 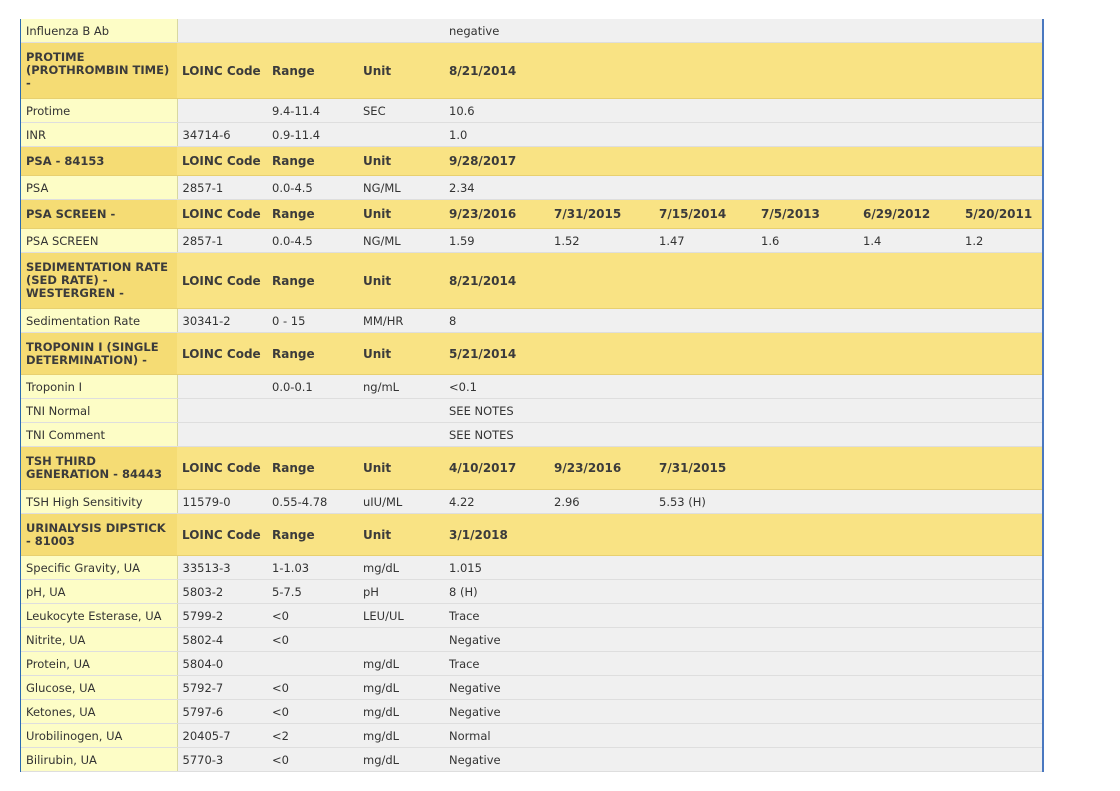 I want to click on loinc-code-cell: 5799-2, so click(x=222, y=615).